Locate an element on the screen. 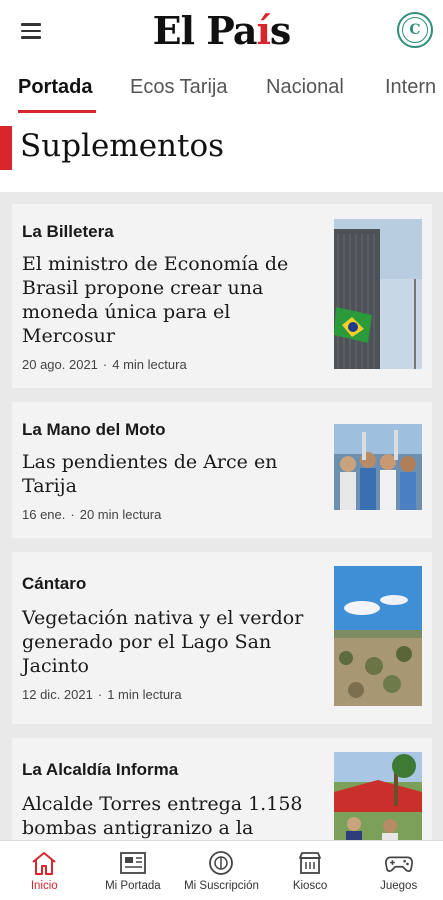  article-kicker: La Billetera is located at coordinates (68, 232).